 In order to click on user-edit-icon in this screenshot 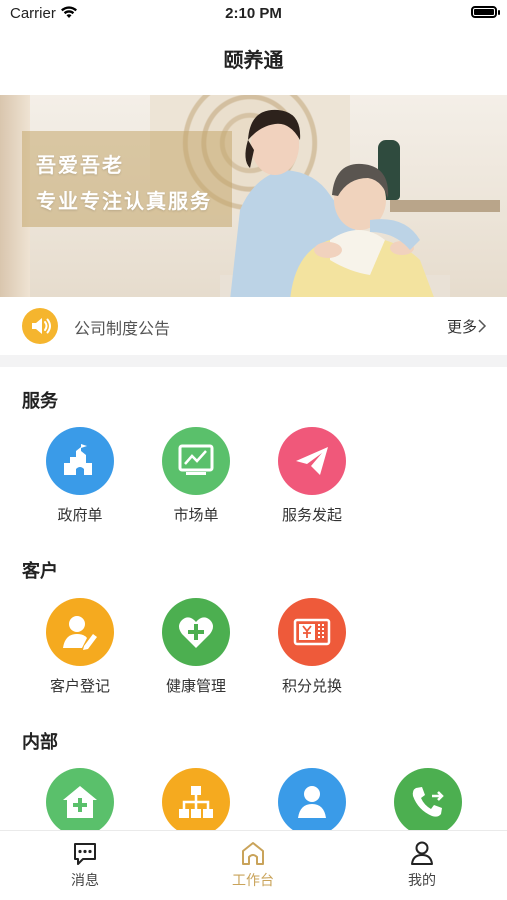, I will do `click(80, 632)`.